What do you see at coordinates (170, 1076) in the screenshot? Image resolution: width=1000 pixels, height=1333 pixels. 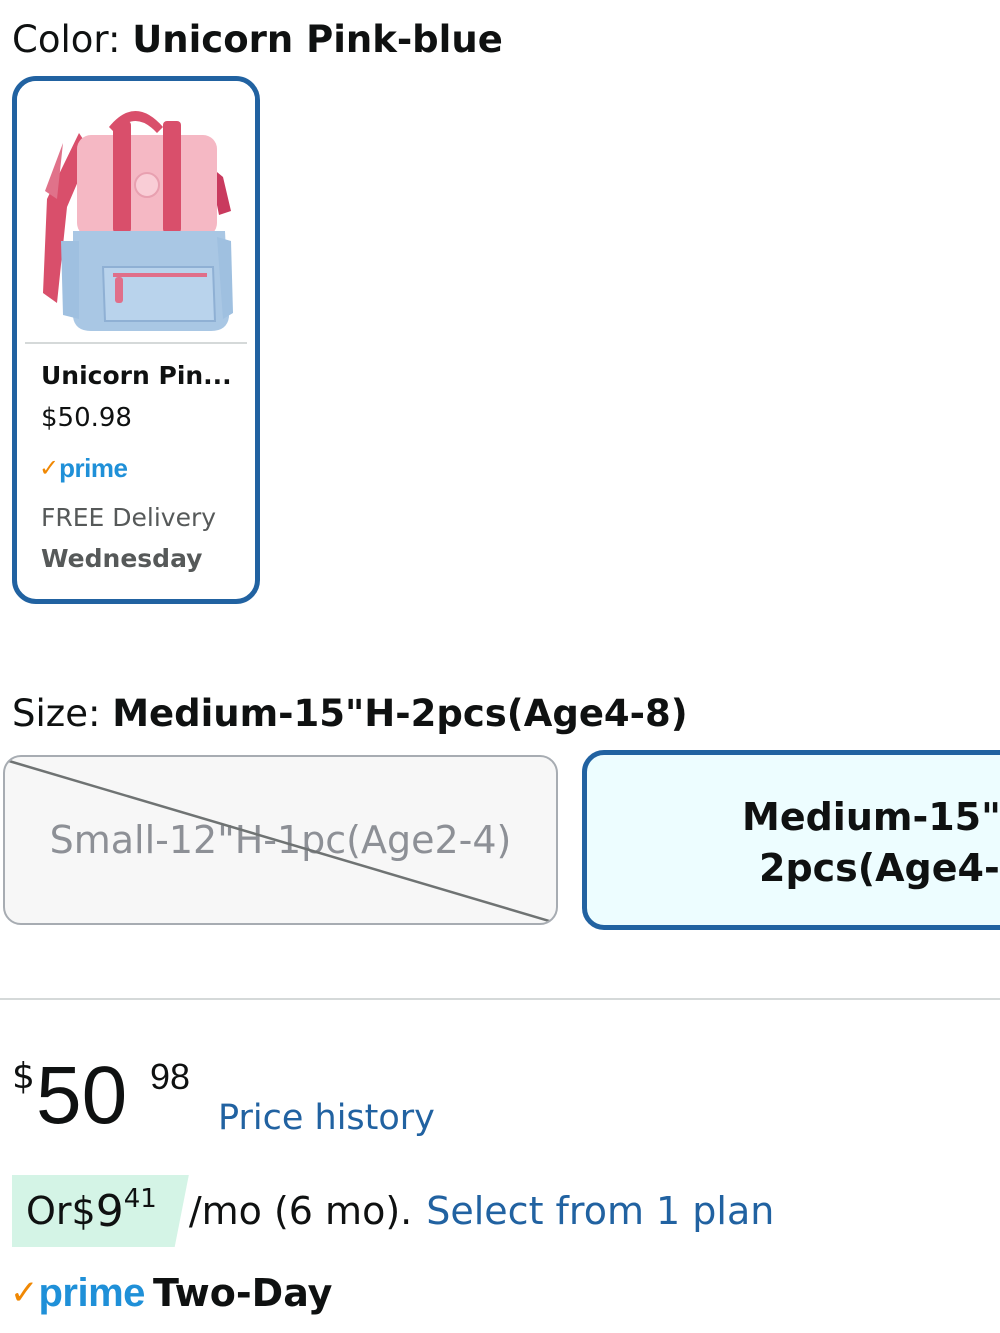 I see `price-fraction: 98` at bounding box center [170, 1076].